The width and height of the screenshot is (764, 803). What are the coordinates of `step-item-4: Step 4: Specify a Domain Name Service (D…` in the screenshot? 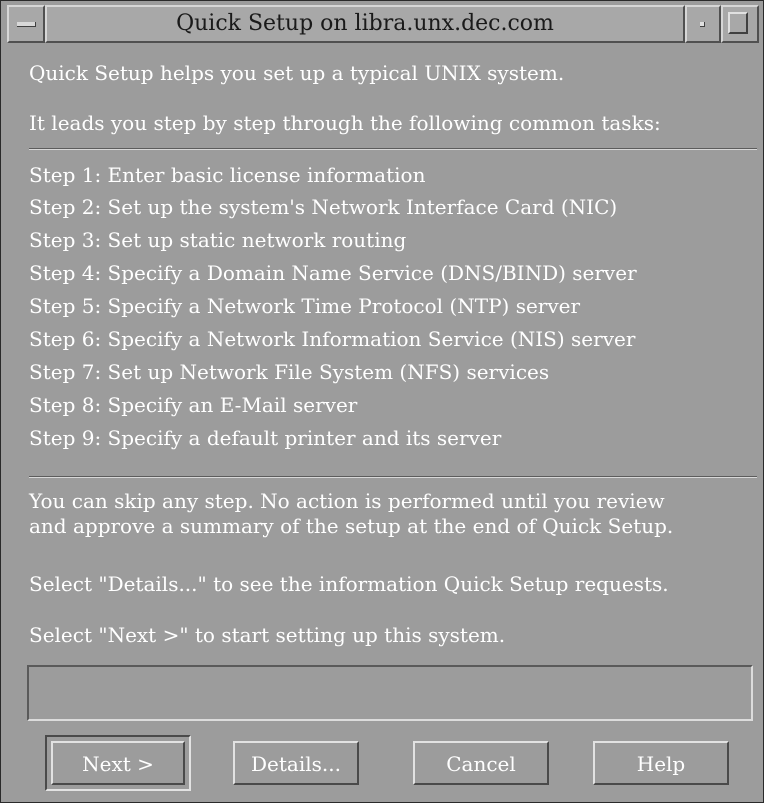 It's located at (333, 273).